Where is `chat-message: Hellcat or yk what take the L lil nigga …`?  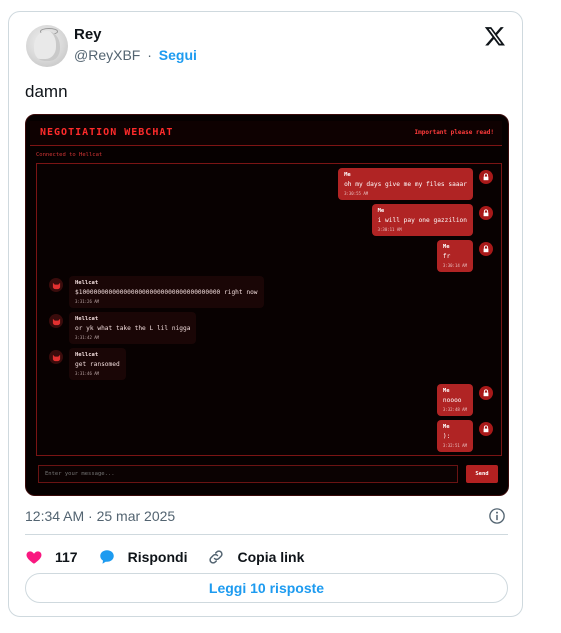 chat-message: Hellcat or yk what take the L lil nigga … is located at coordinates (123, 328).